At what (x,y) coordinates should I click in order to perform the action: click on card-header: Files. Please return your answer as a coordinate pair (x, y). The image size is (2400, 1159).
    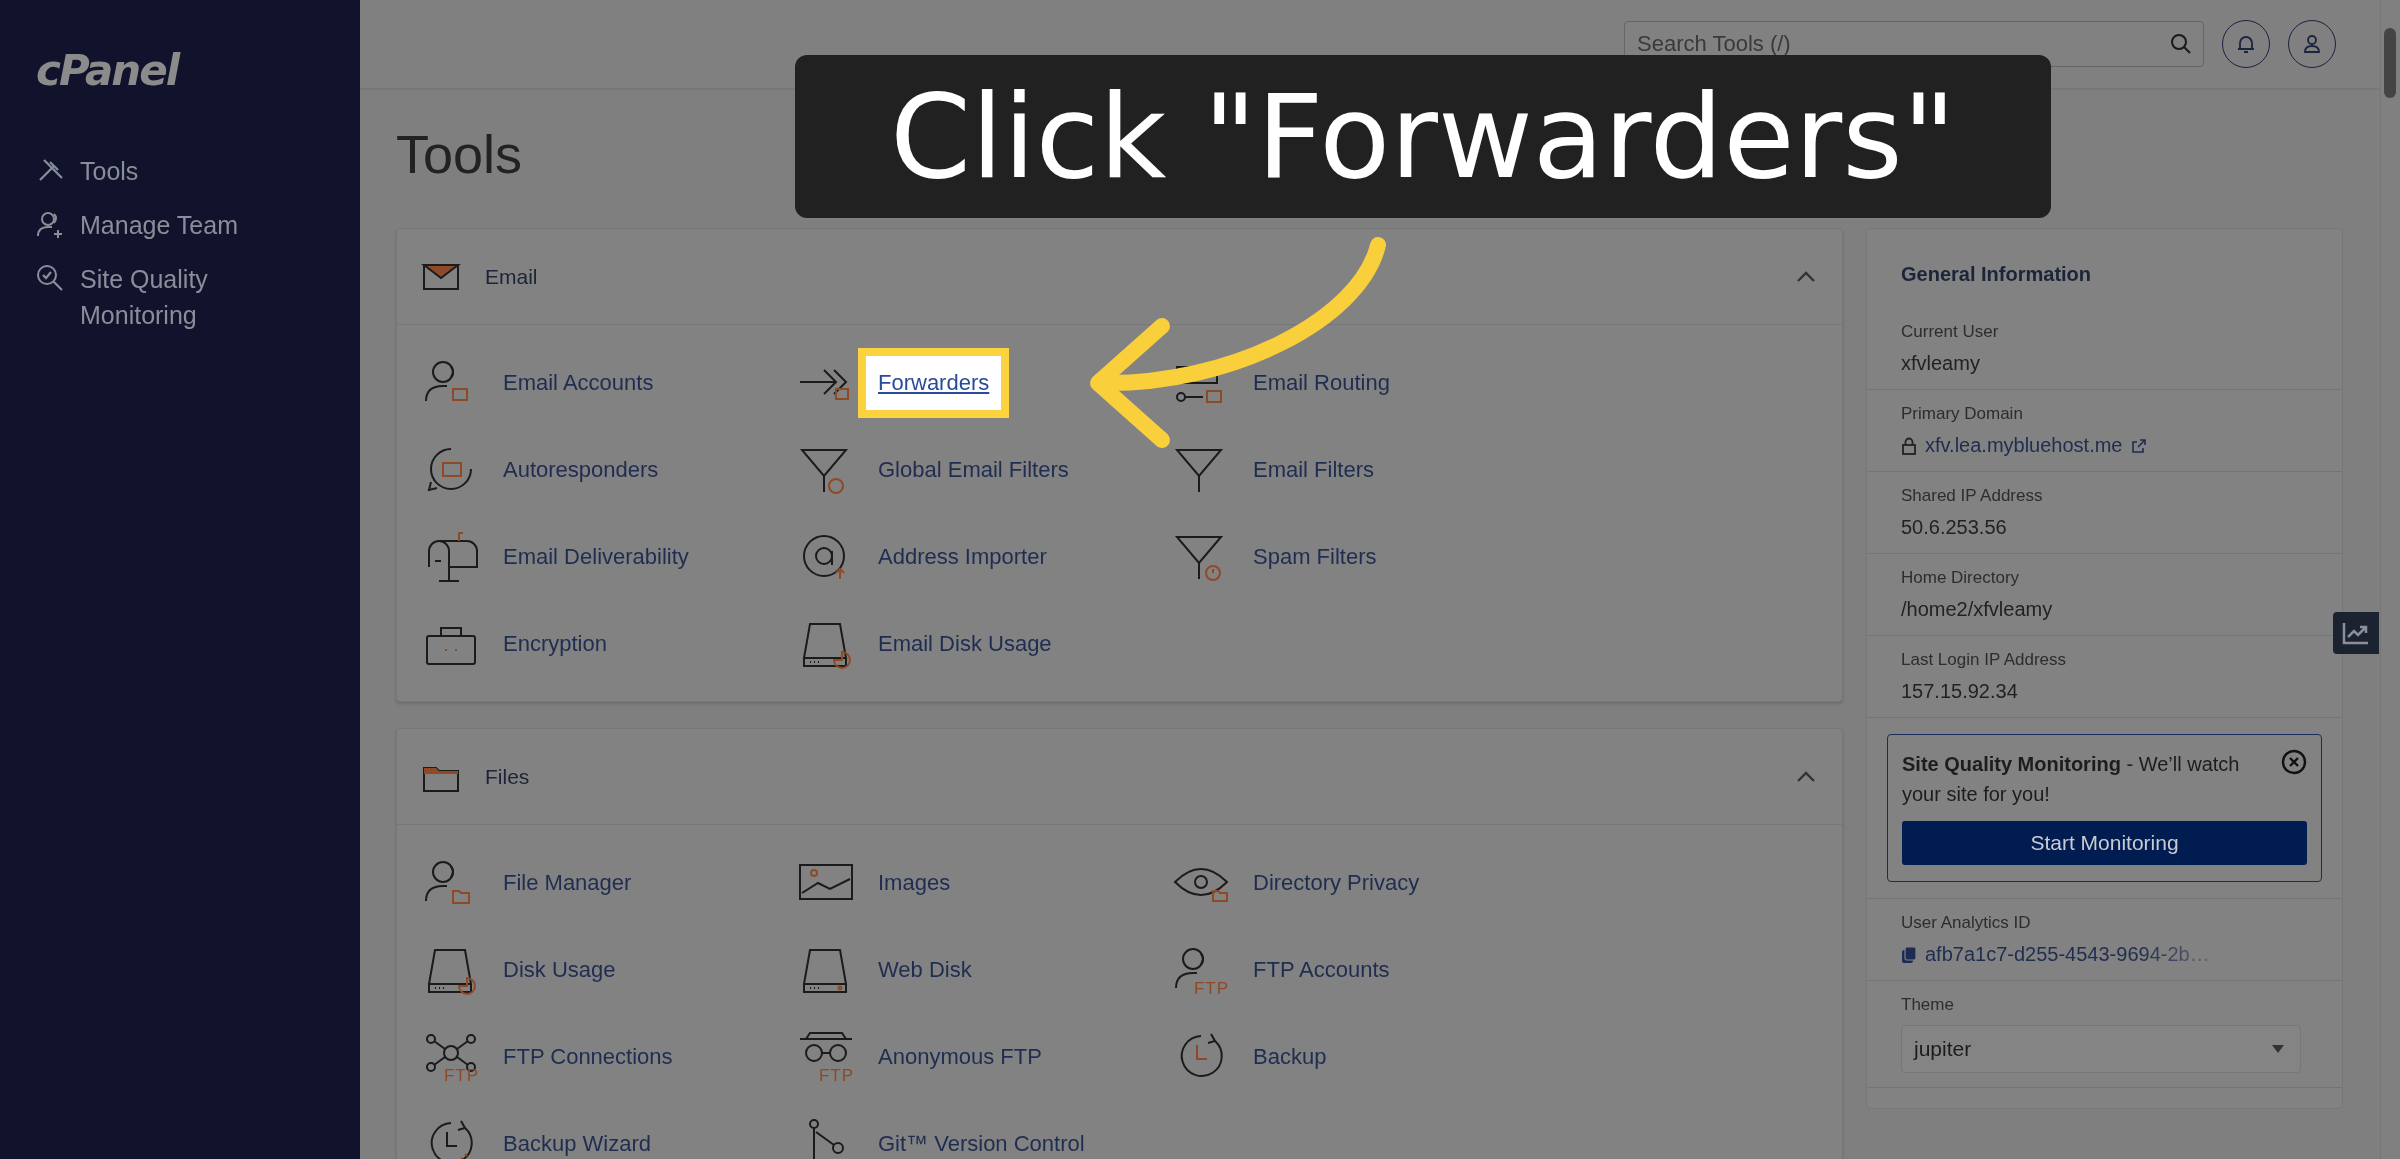
    Looking at the image, I should click on (1119, 777).